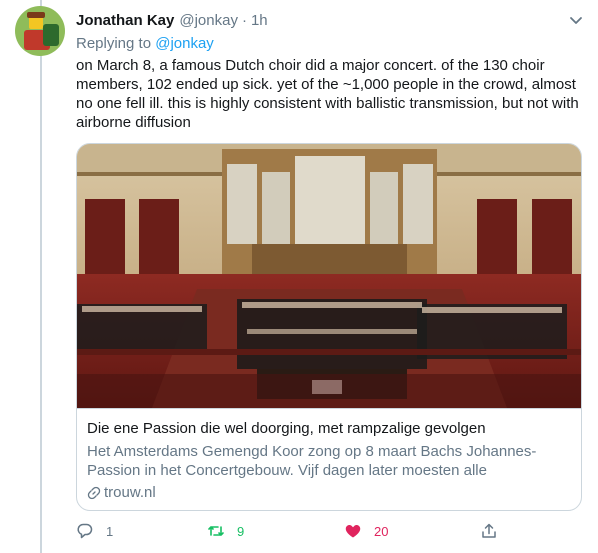 The width and height of the screenshot is (598, 553). Describe the element at coordinates (130, 492) in the screenshot. I see `card-domain-label: trouw.nl` at that location.